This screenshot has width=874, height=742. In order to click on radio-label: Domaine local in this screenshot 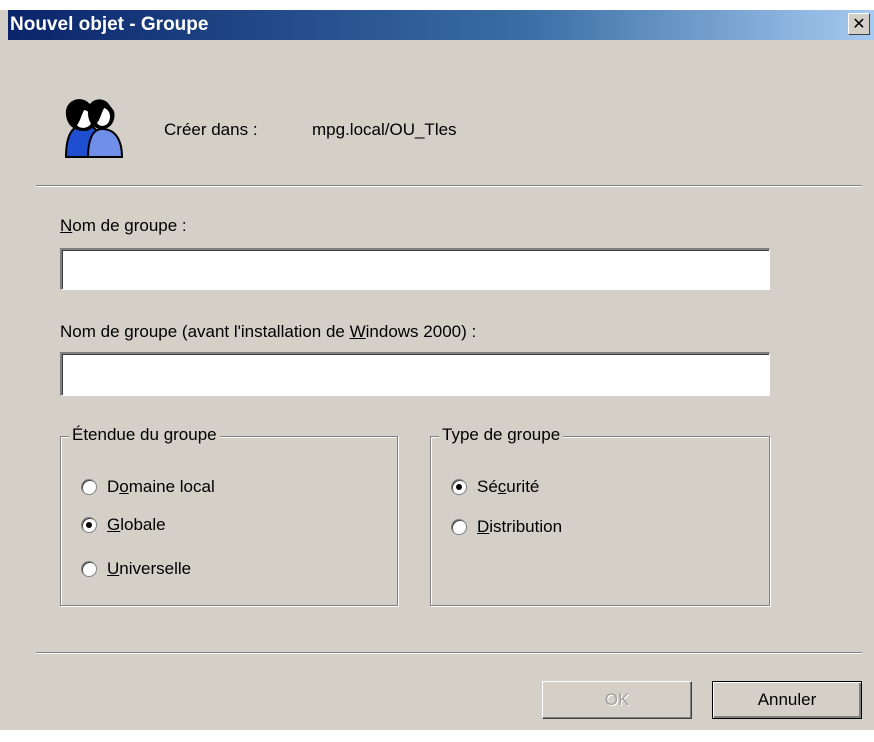, I will do `click(161, 486)`.